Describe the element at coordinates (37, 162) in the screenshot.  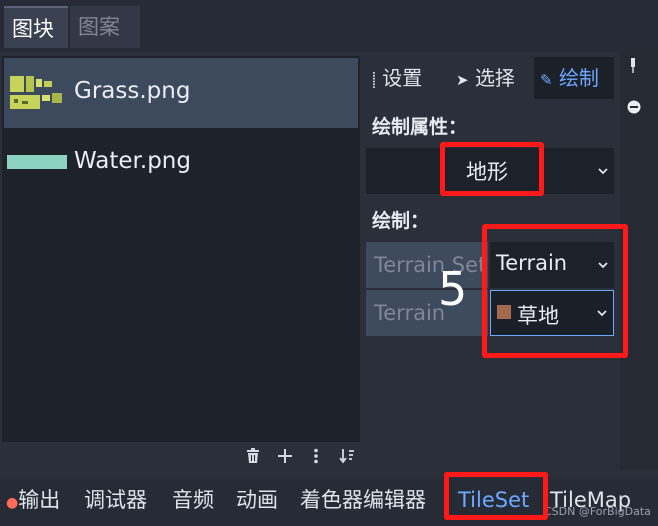
I see `water-thumbnail-icon` at that location.